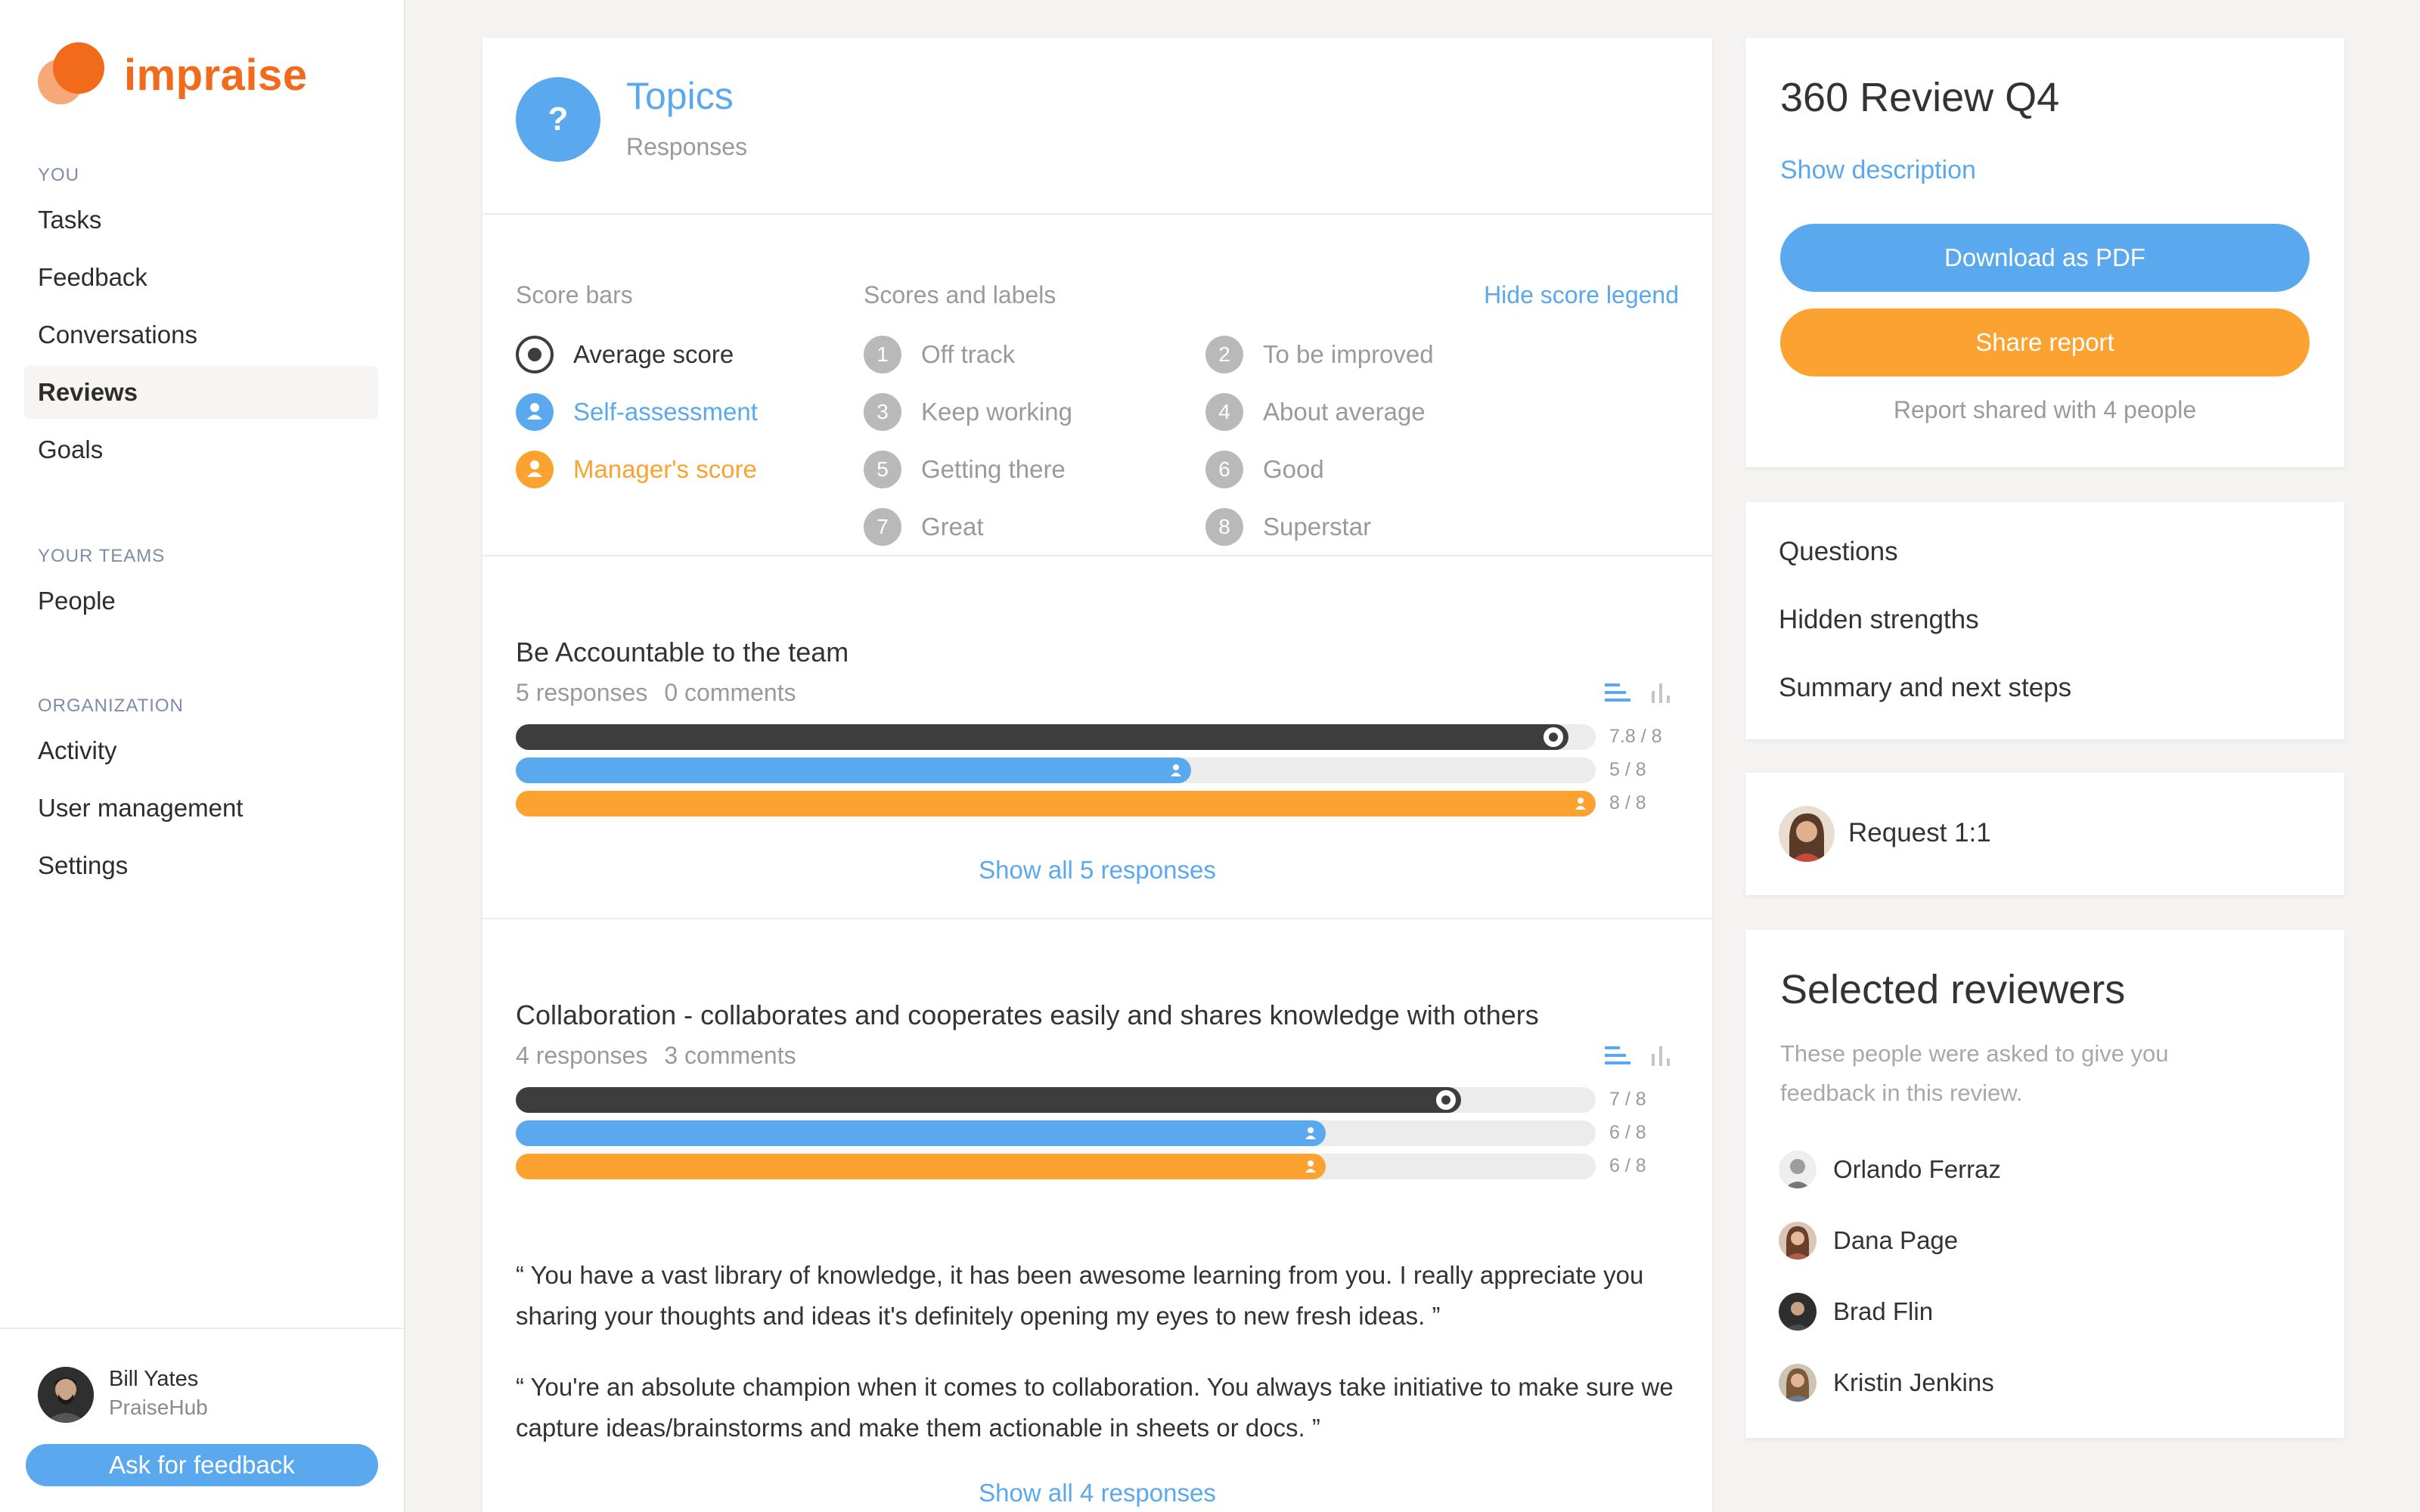  Describe the element at coordinates (730, 692) in the screenshot. I see `comments-count: 0 comments` at that location.